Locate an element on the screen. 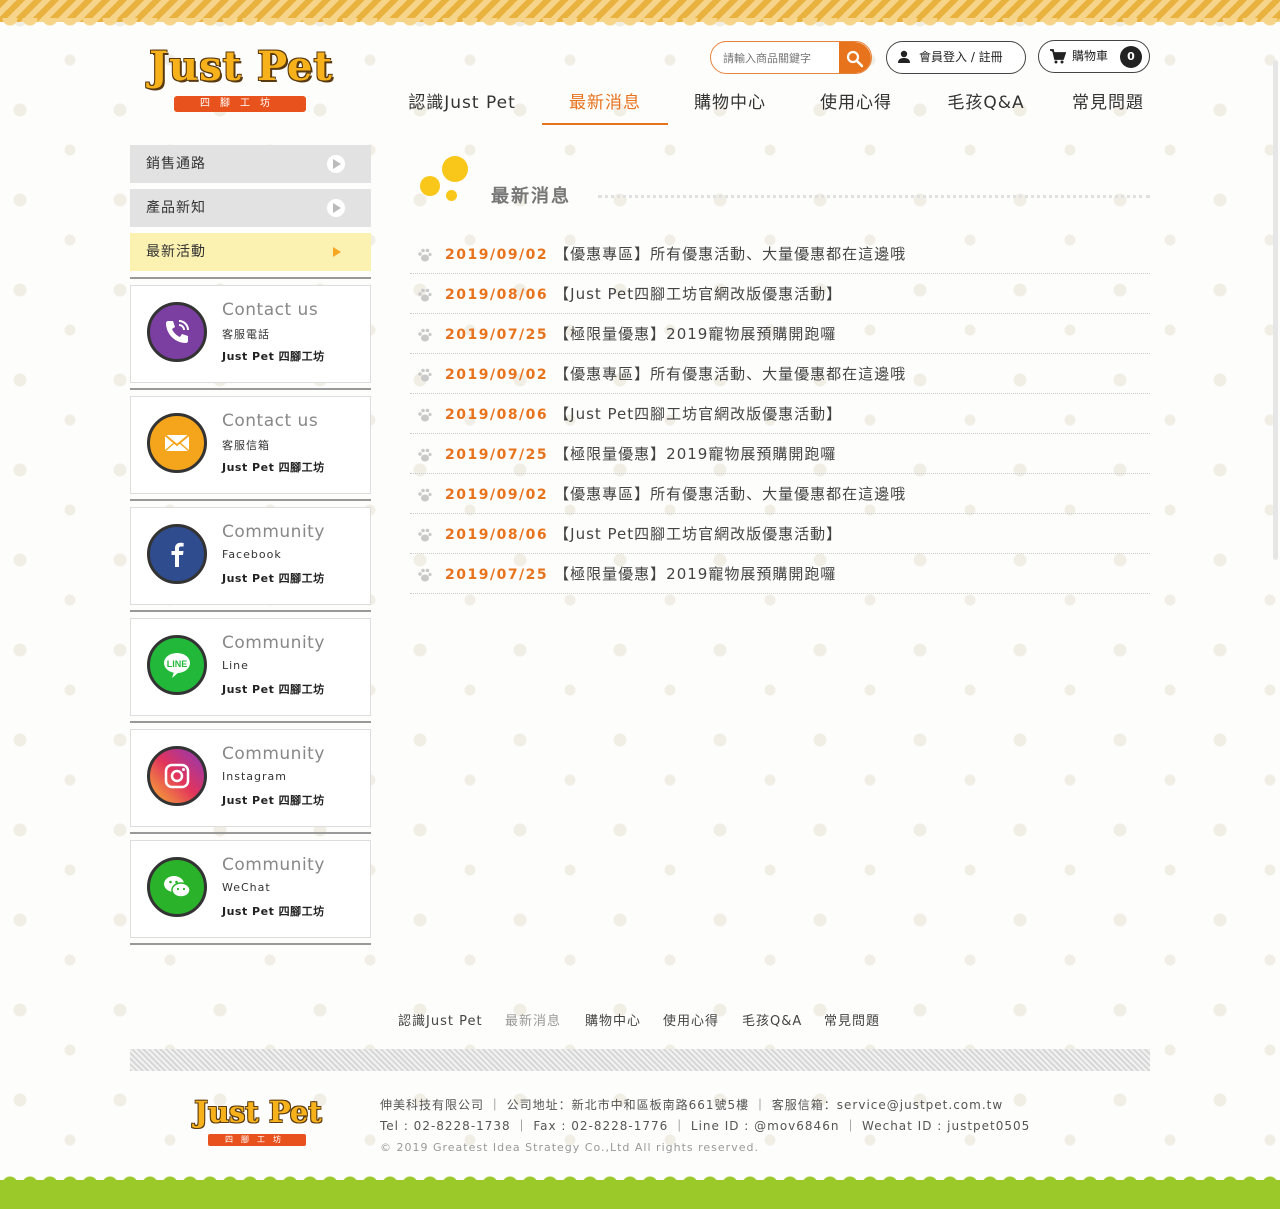 This screenshot has width=1280, height=1209. nav-item-news: 最新消息 is located at coordinates (605, 106).